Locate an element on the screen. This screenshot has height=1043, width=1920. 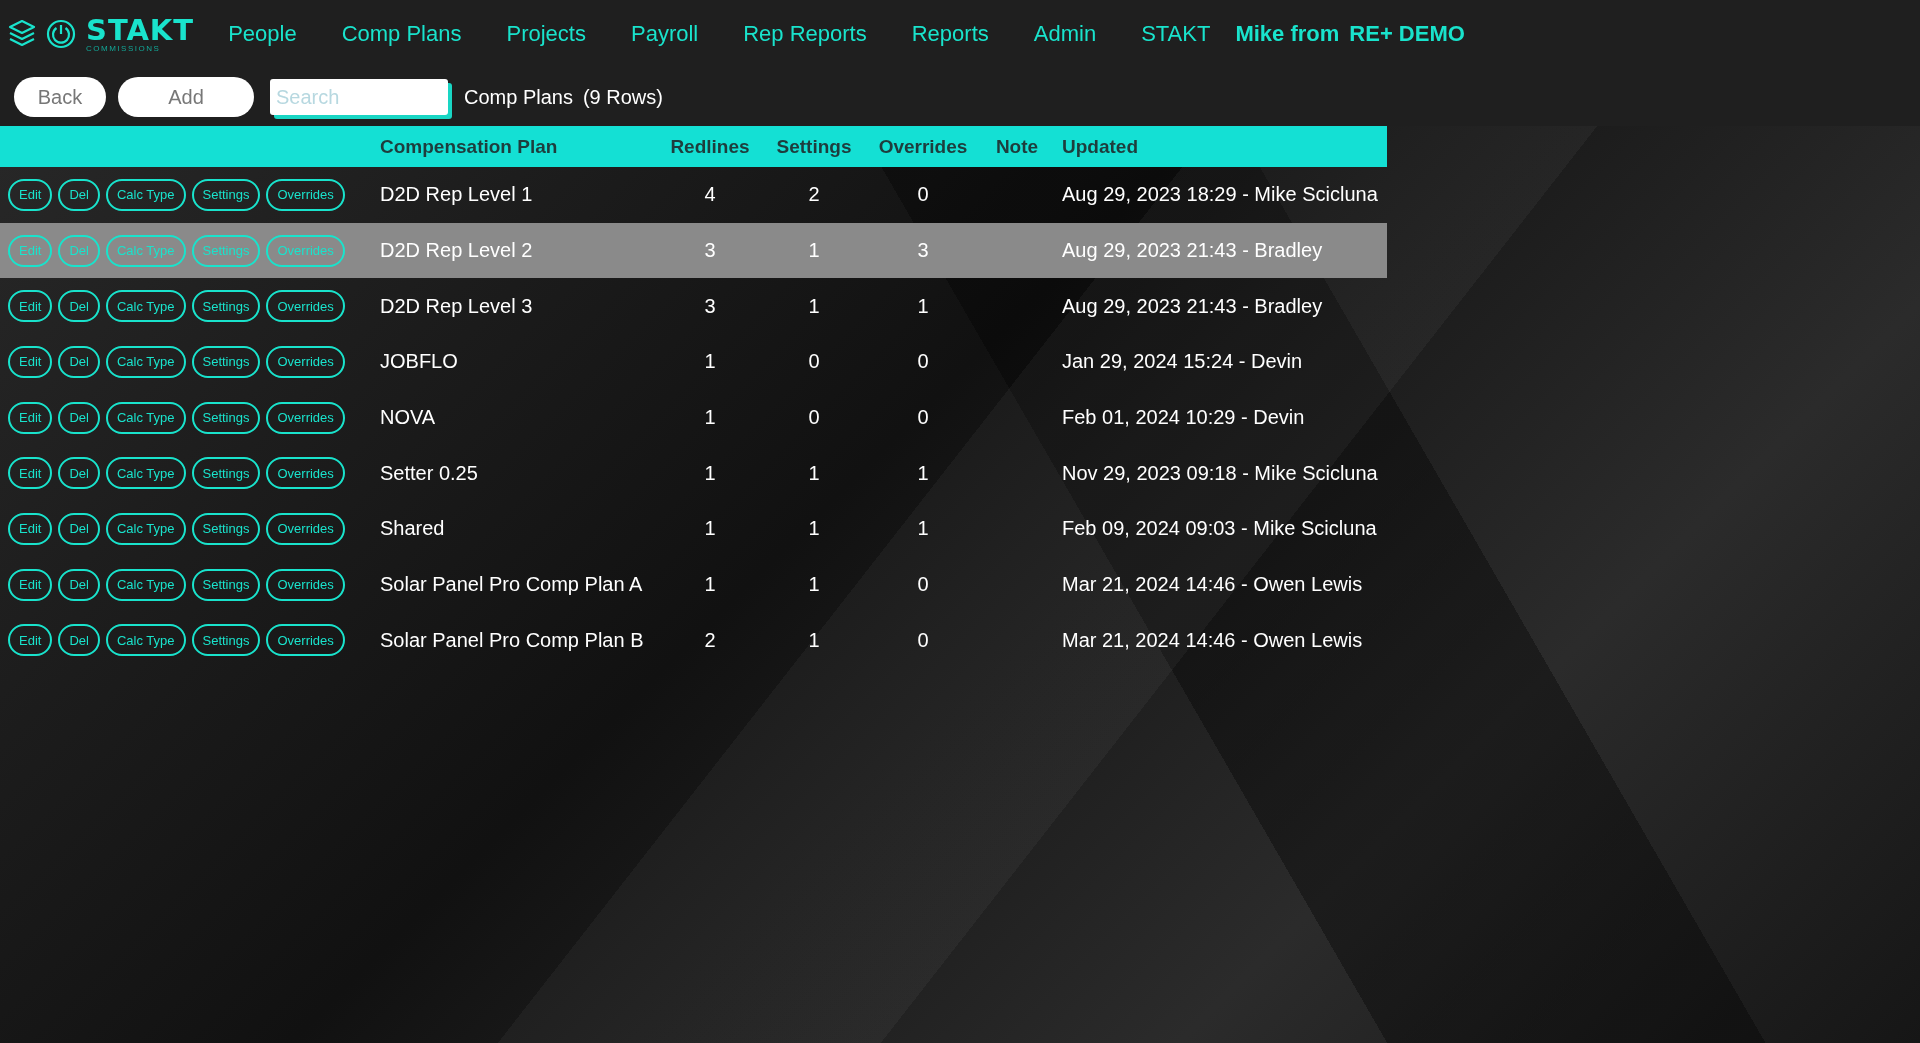
nav-link: Comp Plans is located at coordinates (401, 34).